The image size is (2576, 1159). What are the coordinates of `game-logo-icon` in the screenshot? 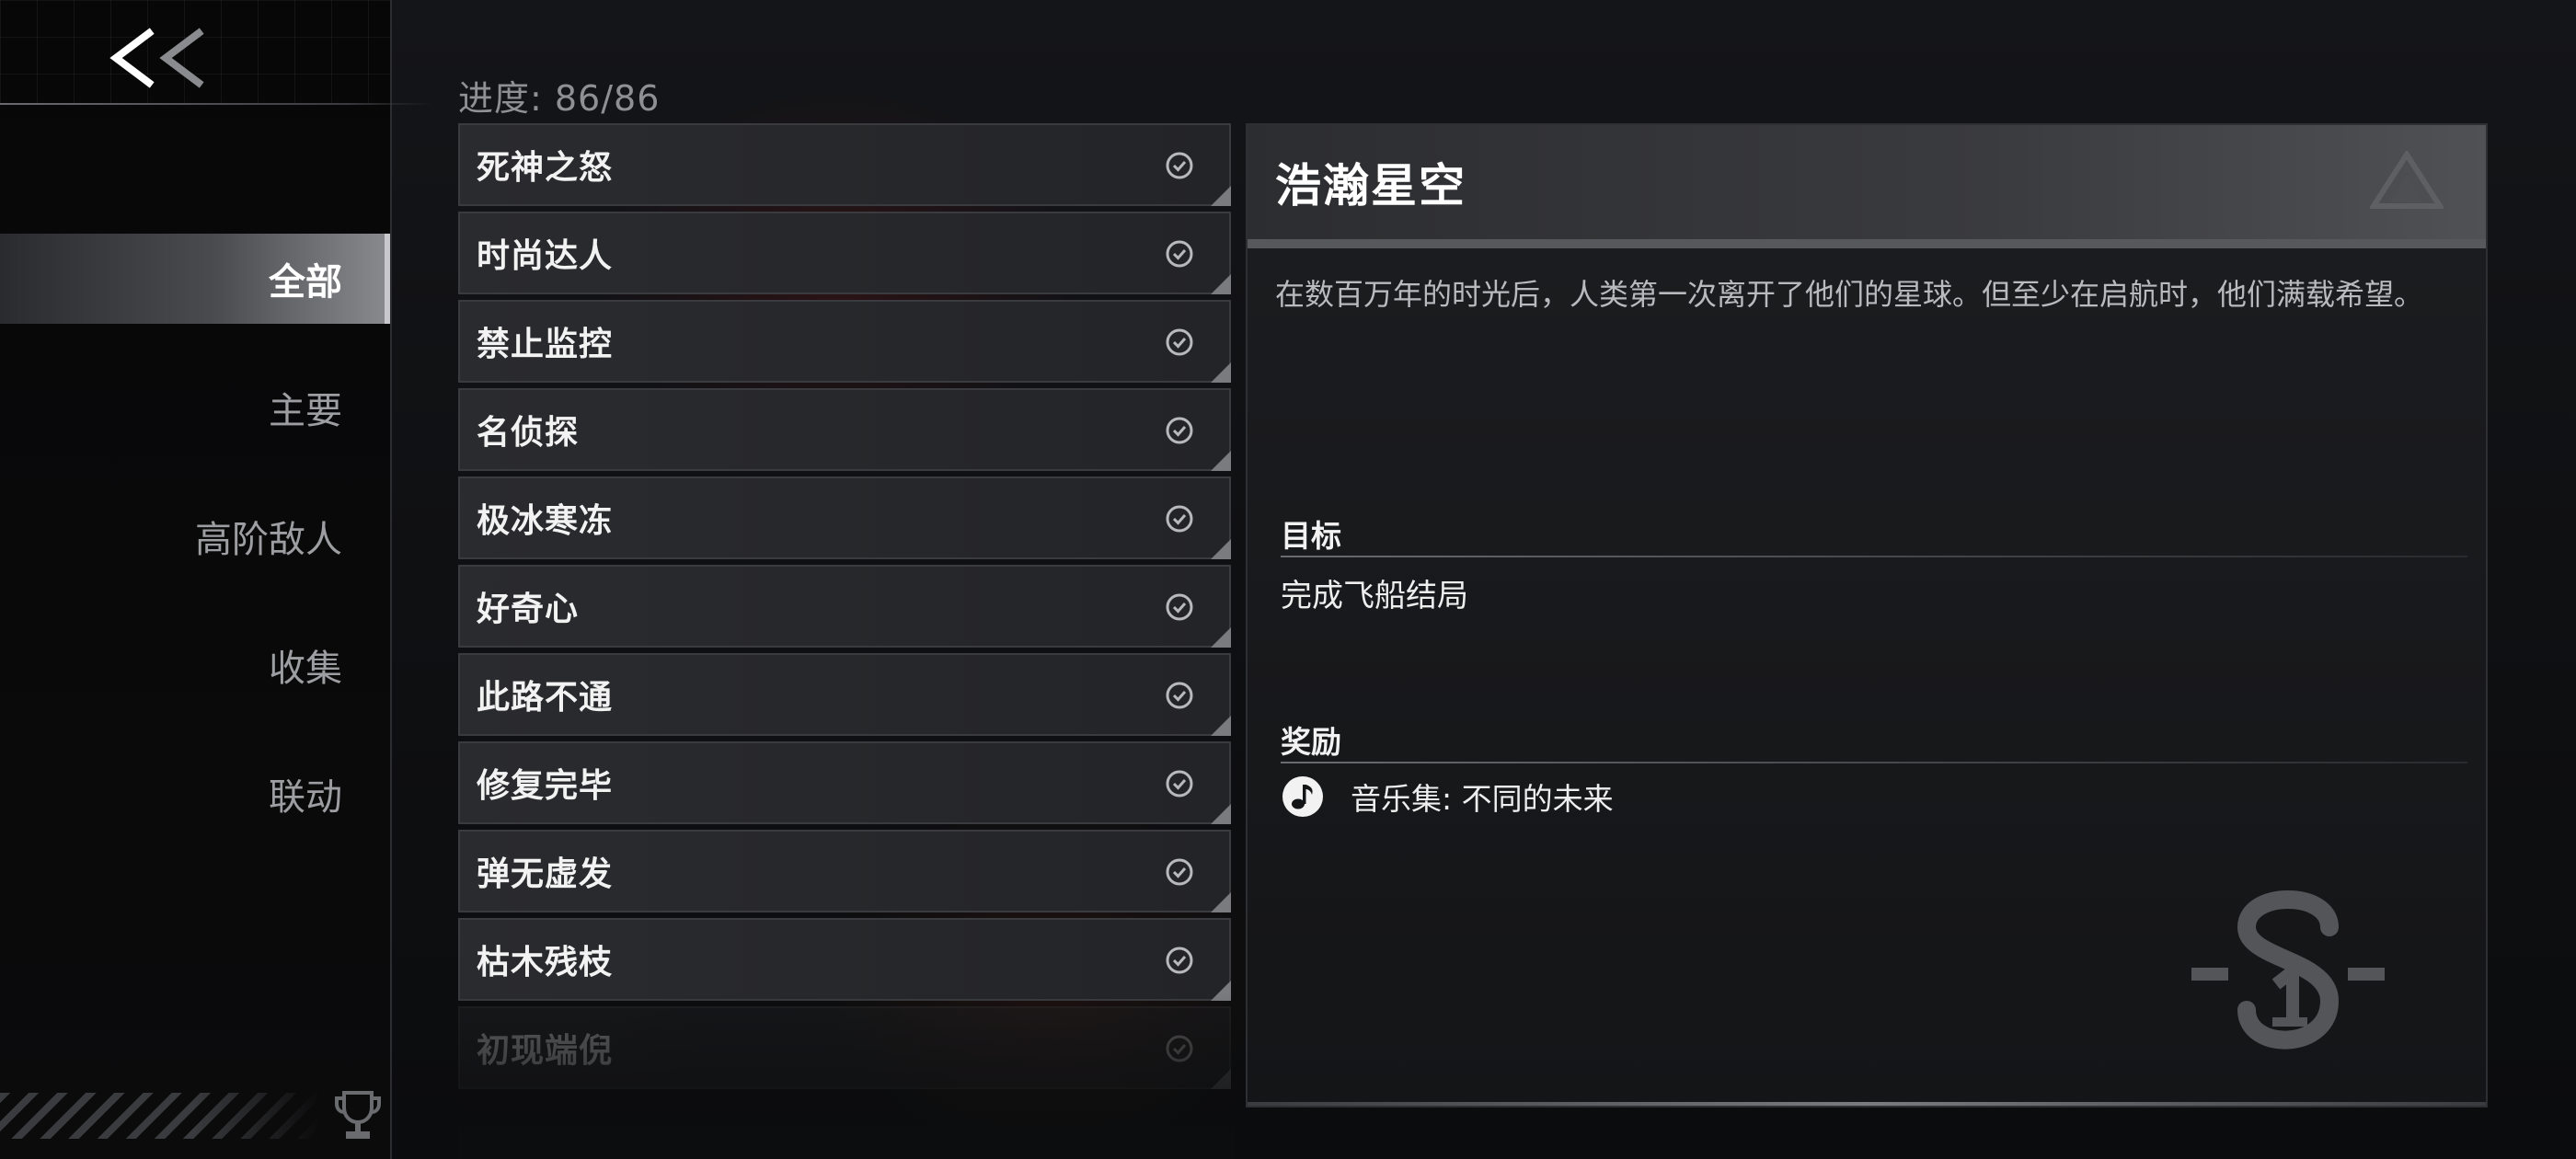 It's located at (2407, 180).